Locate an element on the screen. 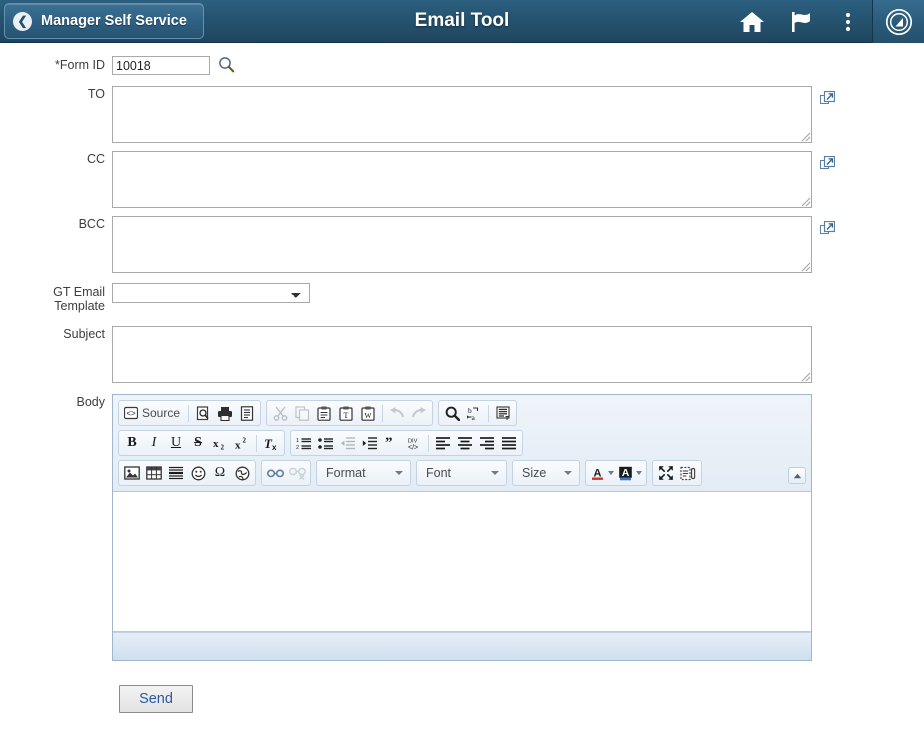 This screenshot has height=737, width=924. kebab-menu-icon is located at coordinates (848, 21).